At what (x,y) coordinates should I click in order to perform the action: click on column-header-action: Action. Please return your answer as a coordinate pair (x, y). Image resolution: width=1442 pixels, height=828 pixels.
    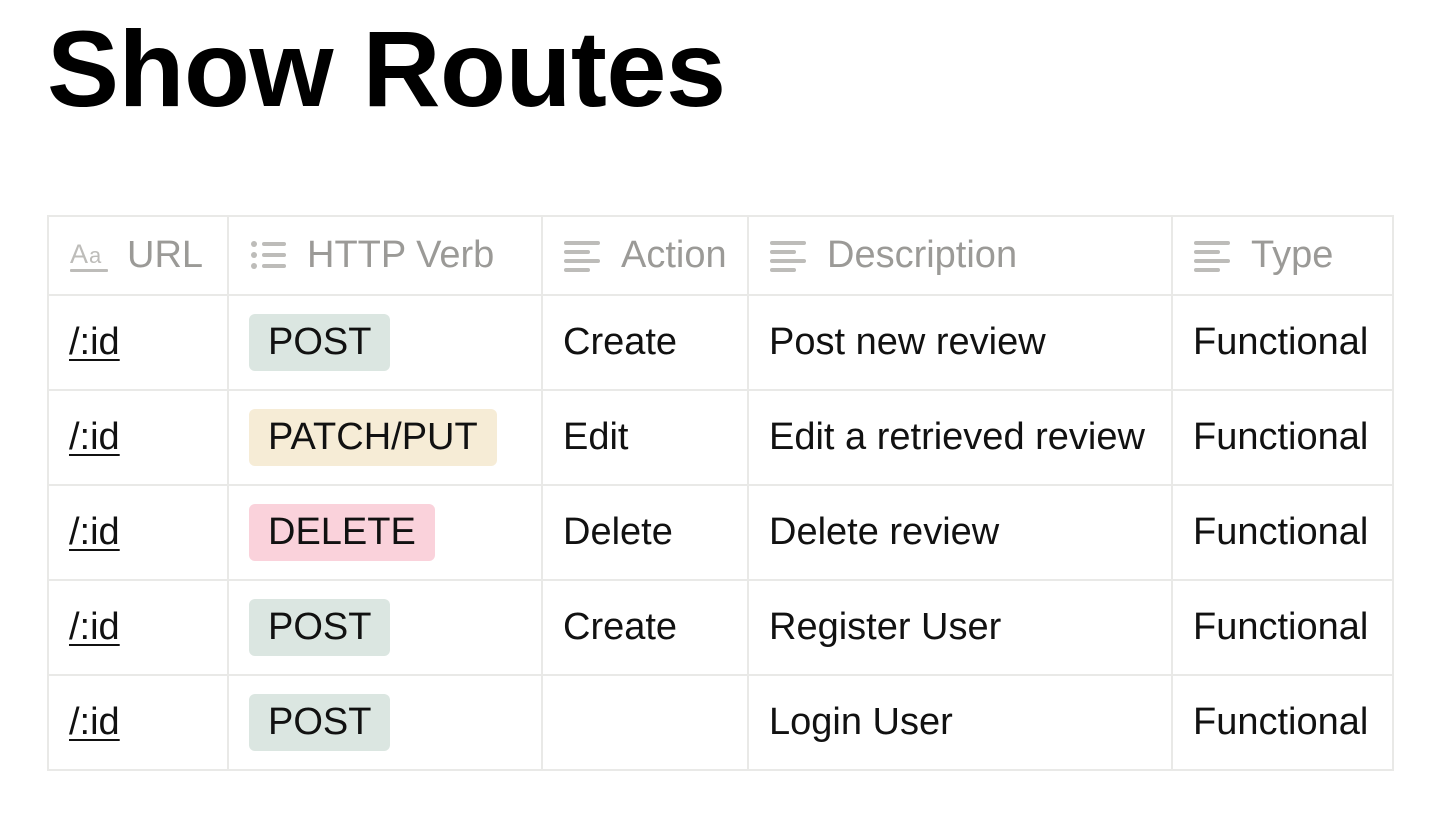
    Looking at the image, I should click on (645, 255).